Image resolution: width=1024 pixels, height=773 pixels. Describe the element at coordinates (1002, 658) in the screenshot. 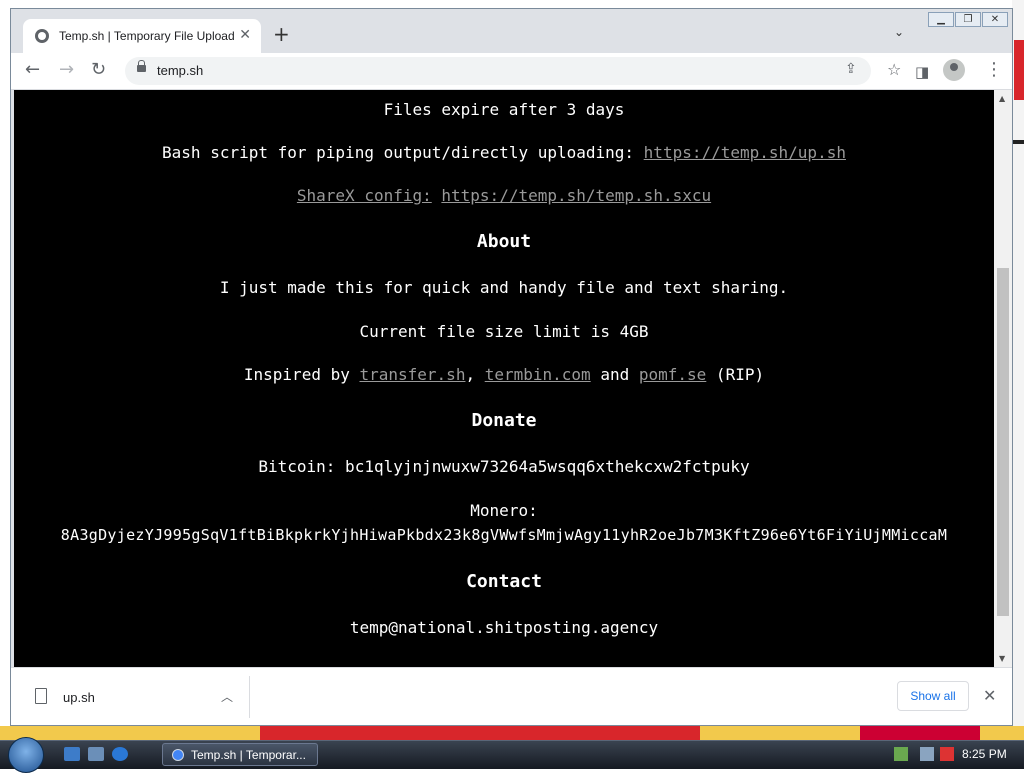

I see `scroll-down-icon: ▼` at that location.